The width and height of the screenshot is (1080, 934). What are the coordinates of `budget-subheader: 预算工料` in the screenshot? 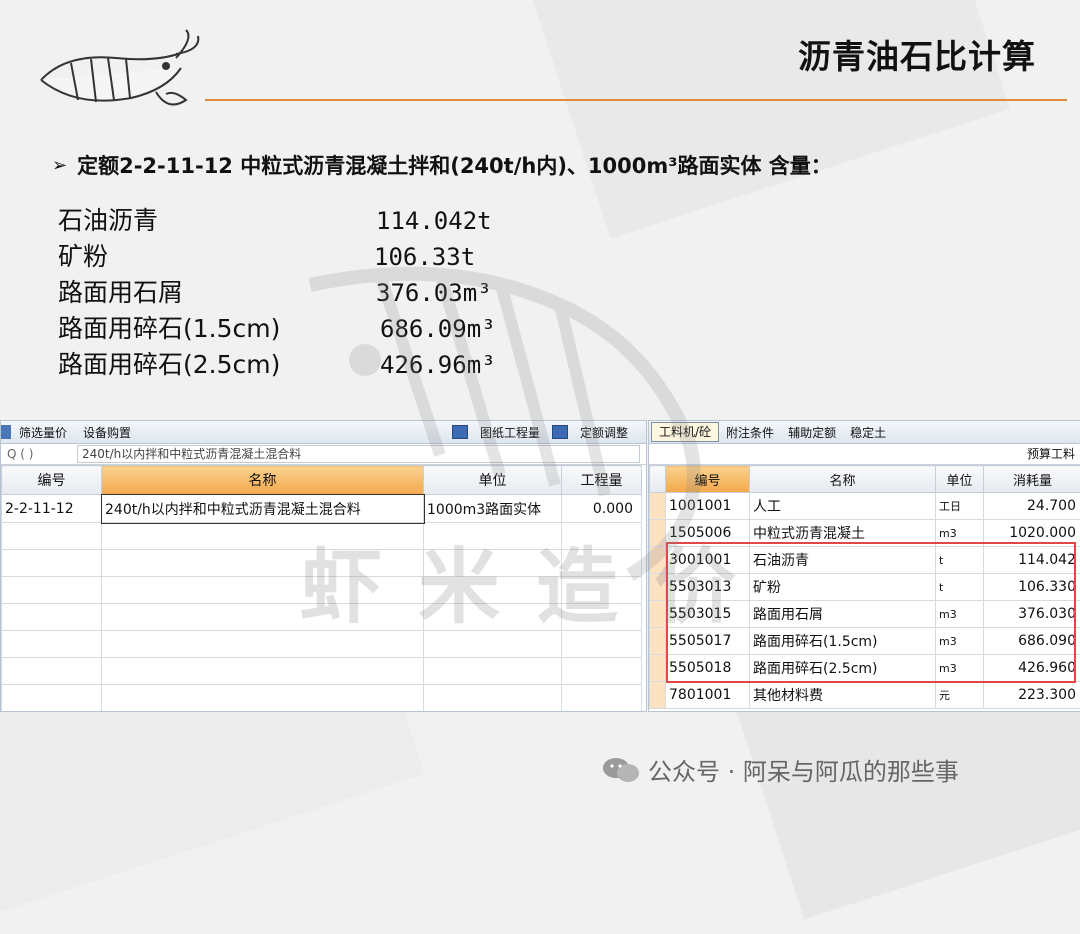 It's located at (864, 454).